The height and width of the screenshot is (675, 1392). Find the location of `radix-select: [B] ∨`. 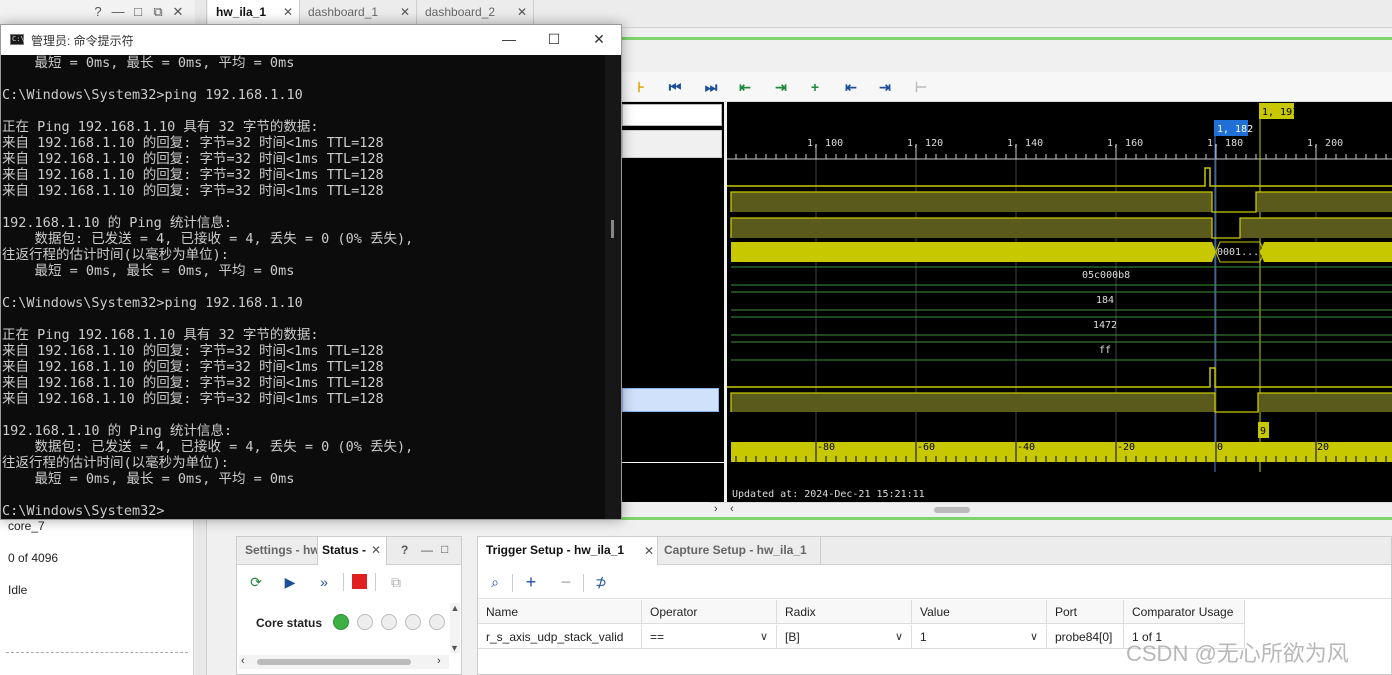

radix-select: [B] ∨ is located at coordinates (844, 637).